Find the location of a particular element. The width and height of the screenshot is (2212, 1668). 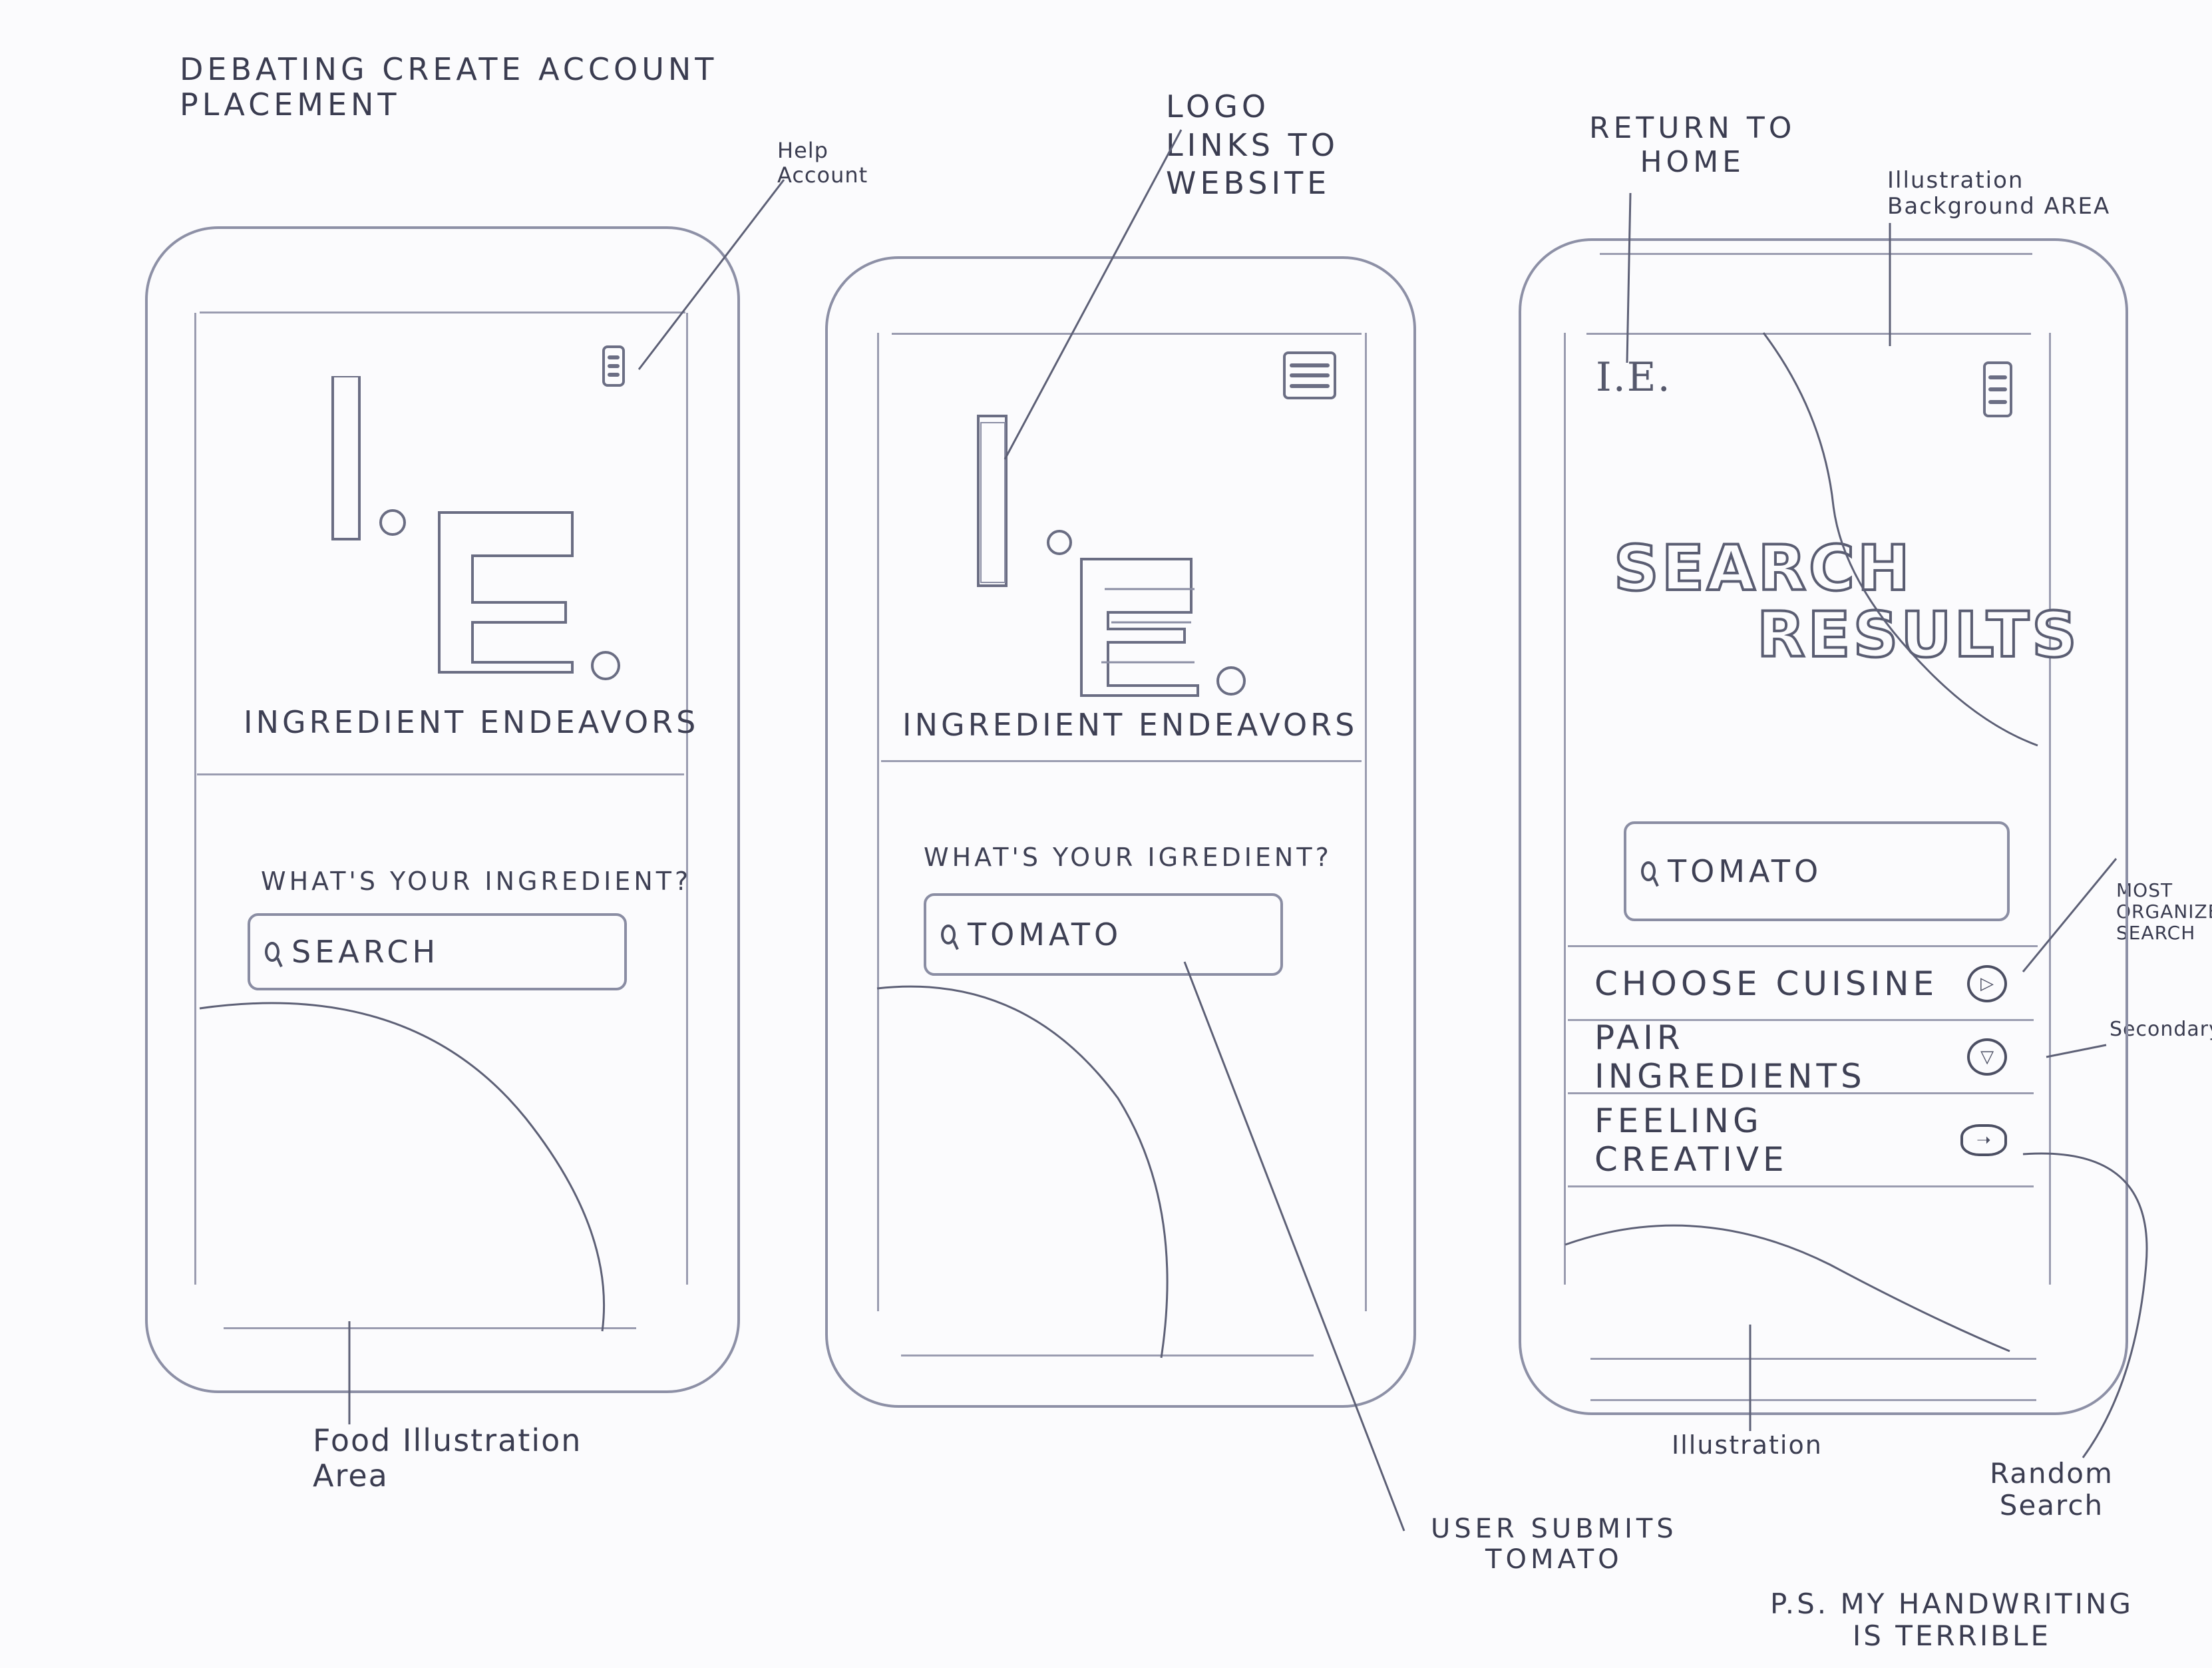

results-title-line1: SEARCH is located at coordinates (1762, 568).